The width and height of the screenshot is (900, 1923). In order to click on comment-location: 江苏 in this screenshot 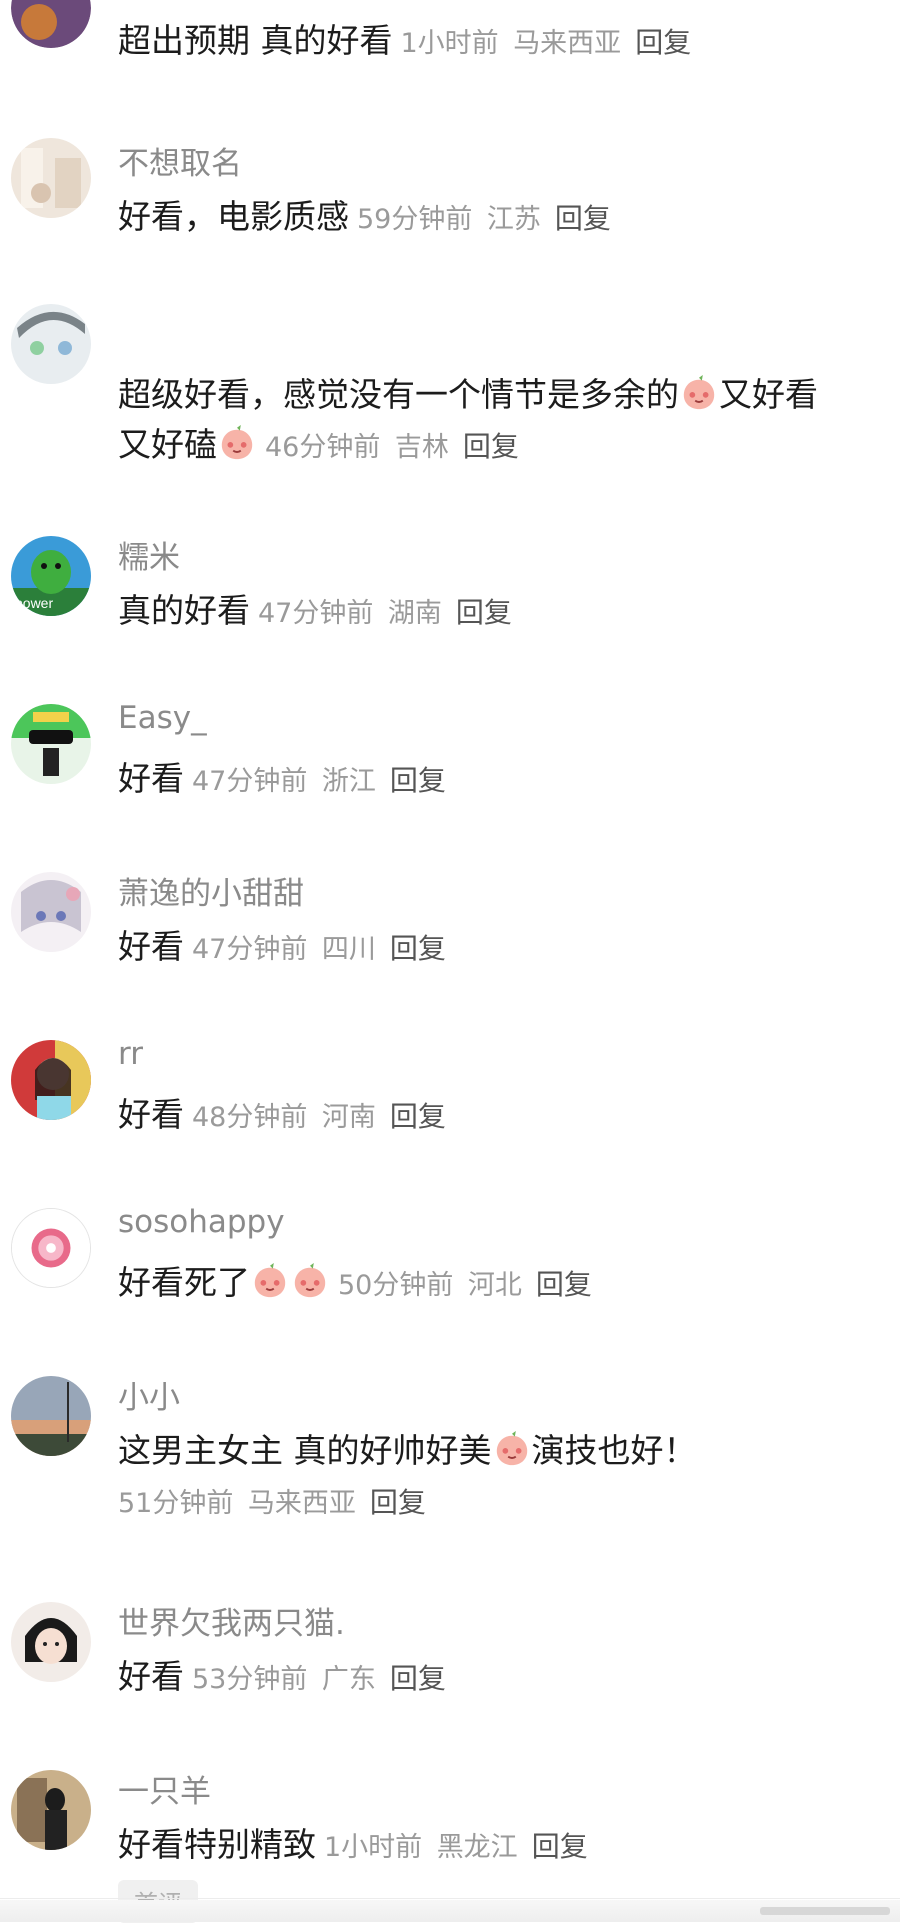, I will do `click(513, 219)`.